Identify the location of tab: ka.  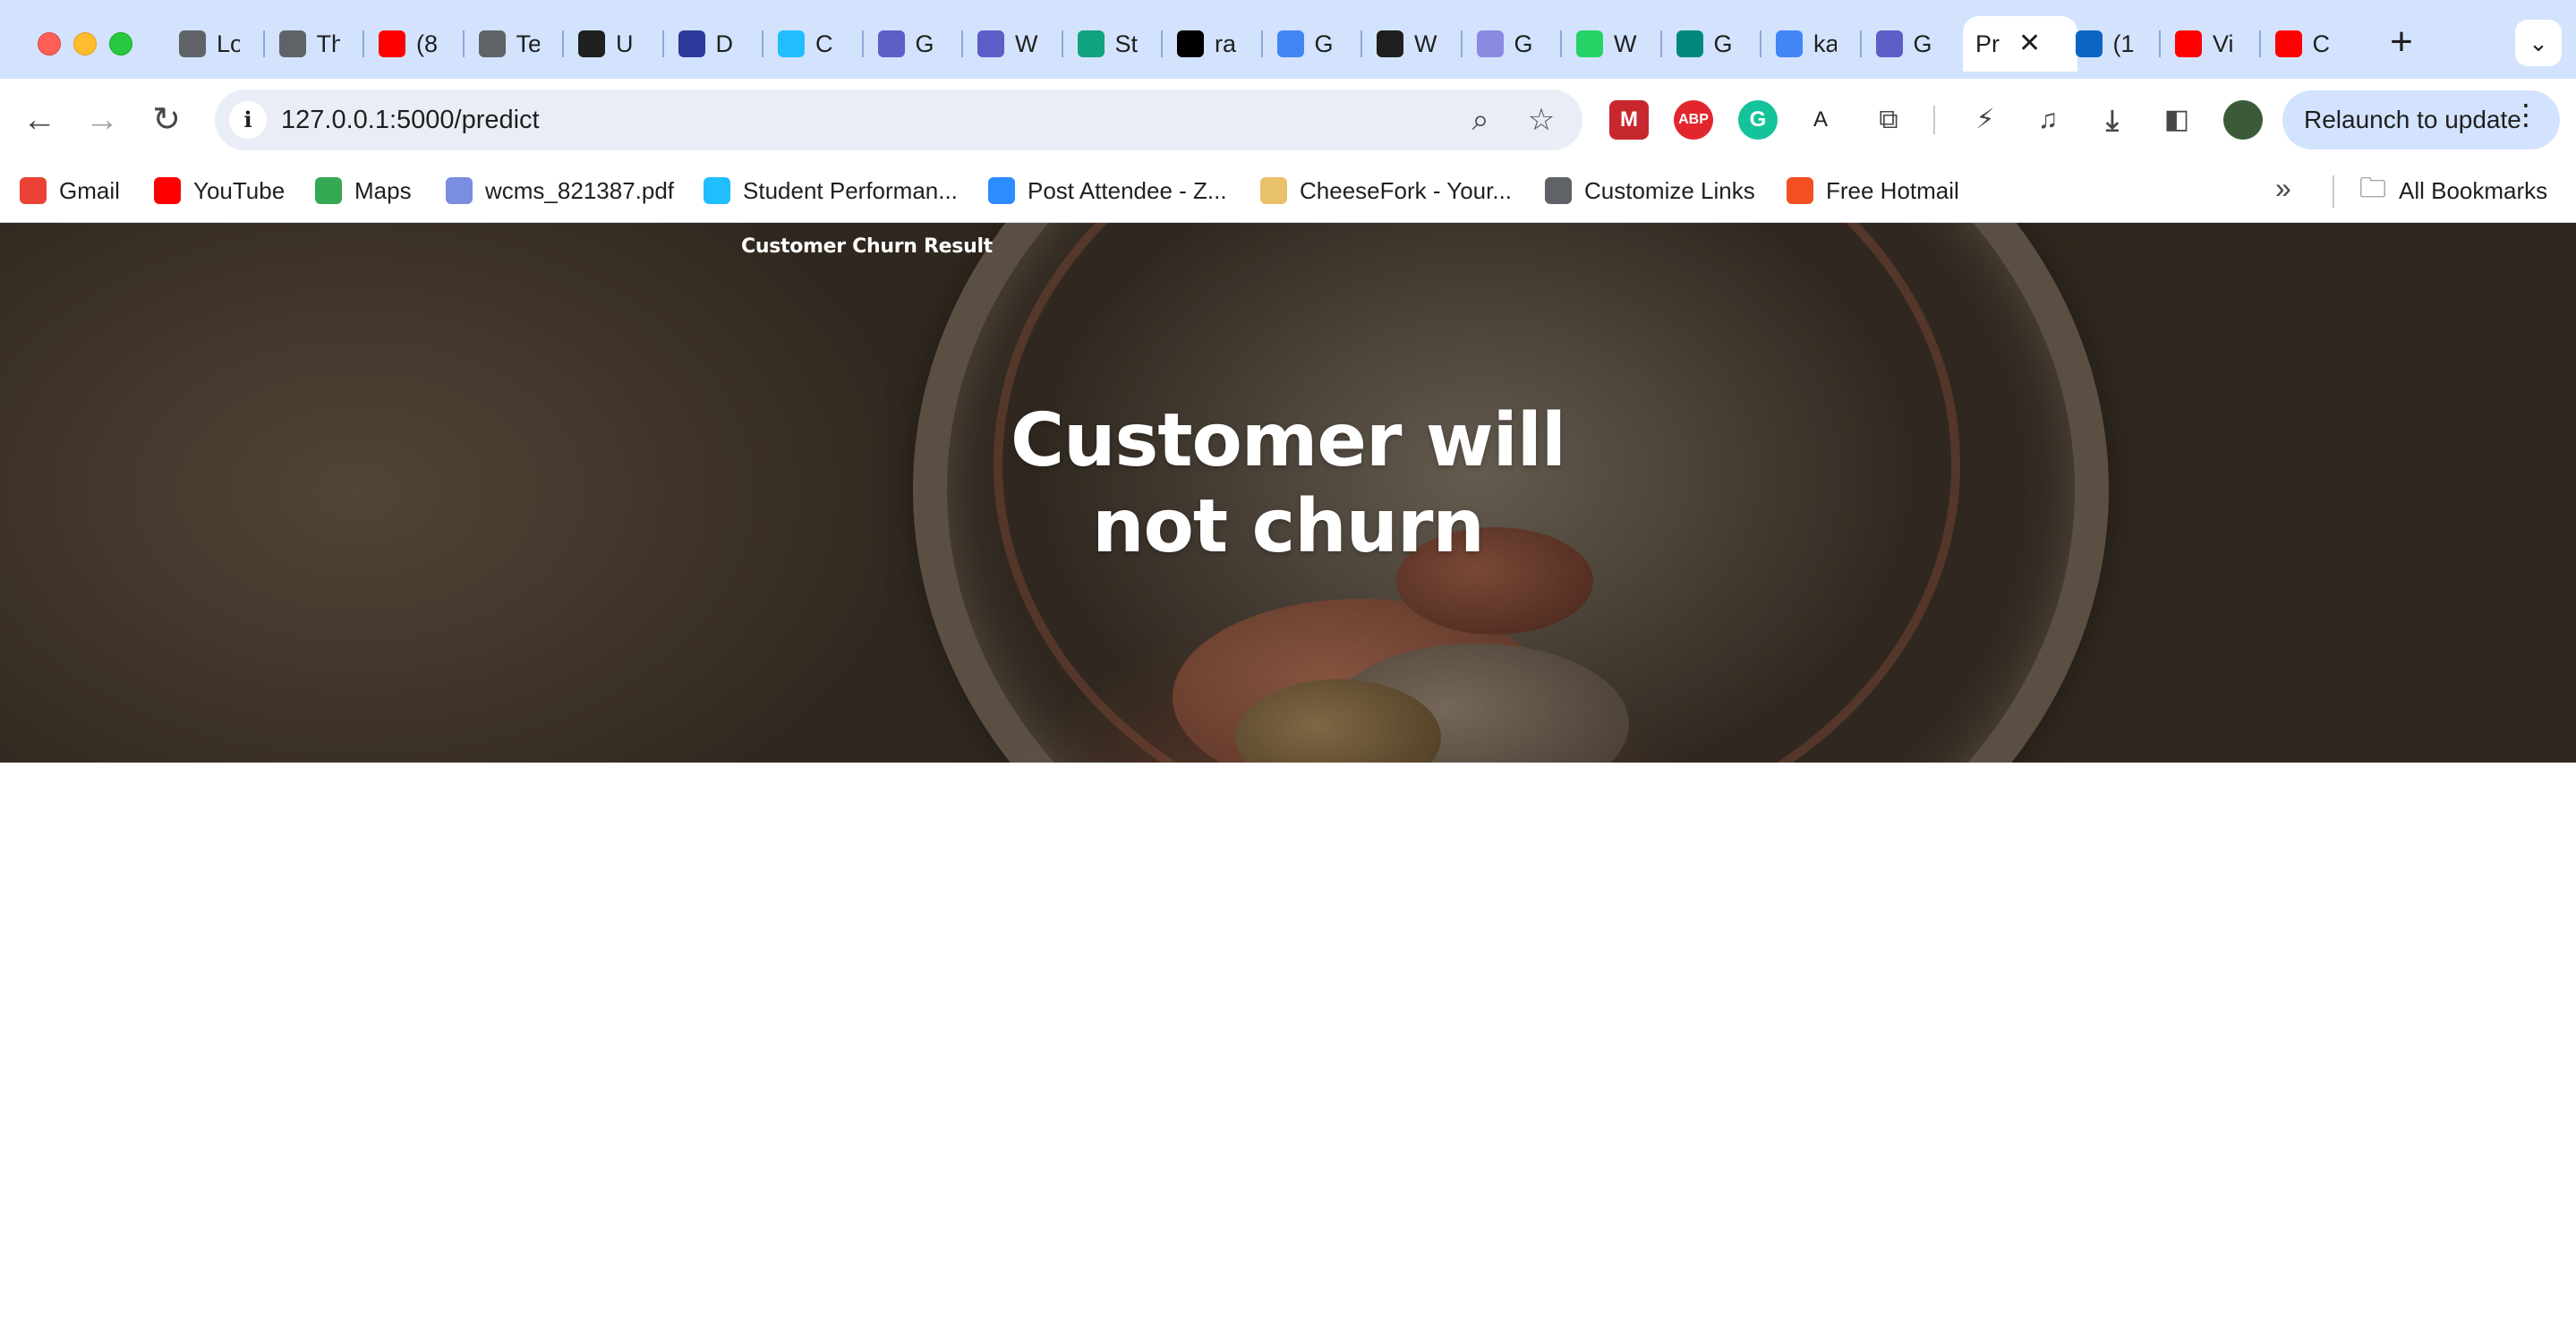
(1811, 44).